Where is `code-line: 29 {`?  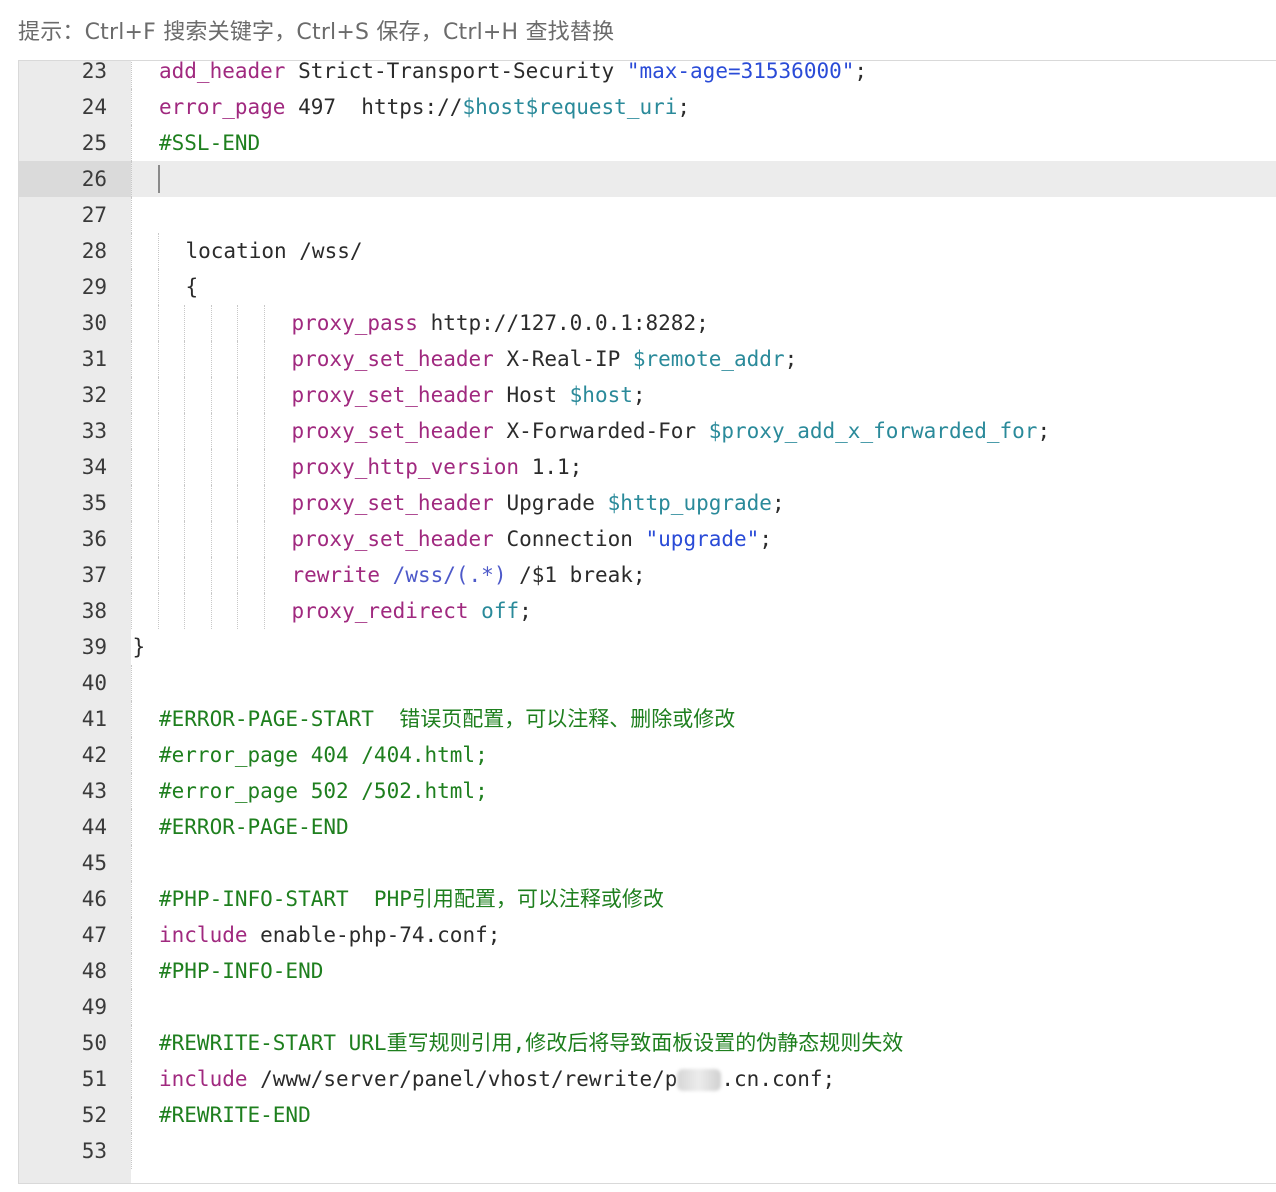
code-line: 29 { is located at coordinates (647, 287).